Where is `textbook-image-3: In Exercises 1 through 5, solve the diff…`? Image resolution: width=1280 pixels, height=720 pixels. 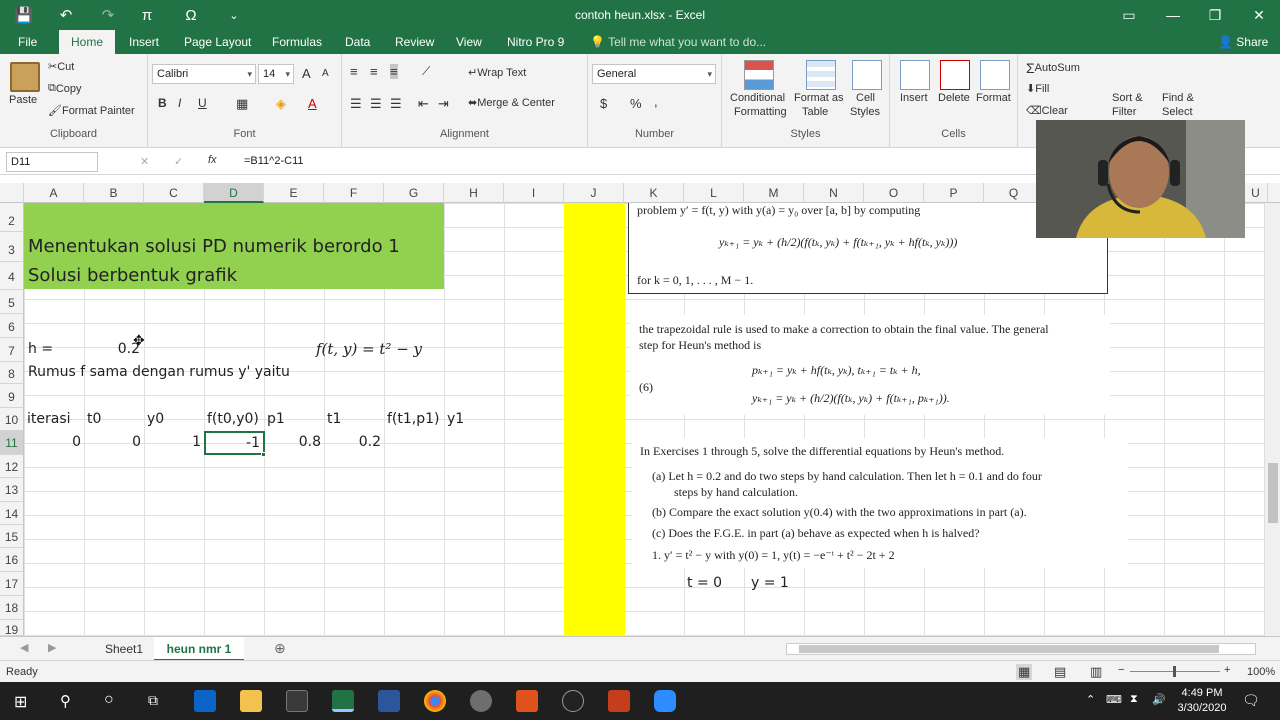 textbook-image-3: In Exercises 1 through 5, solve the diff… is located at coordinates (880, 503).